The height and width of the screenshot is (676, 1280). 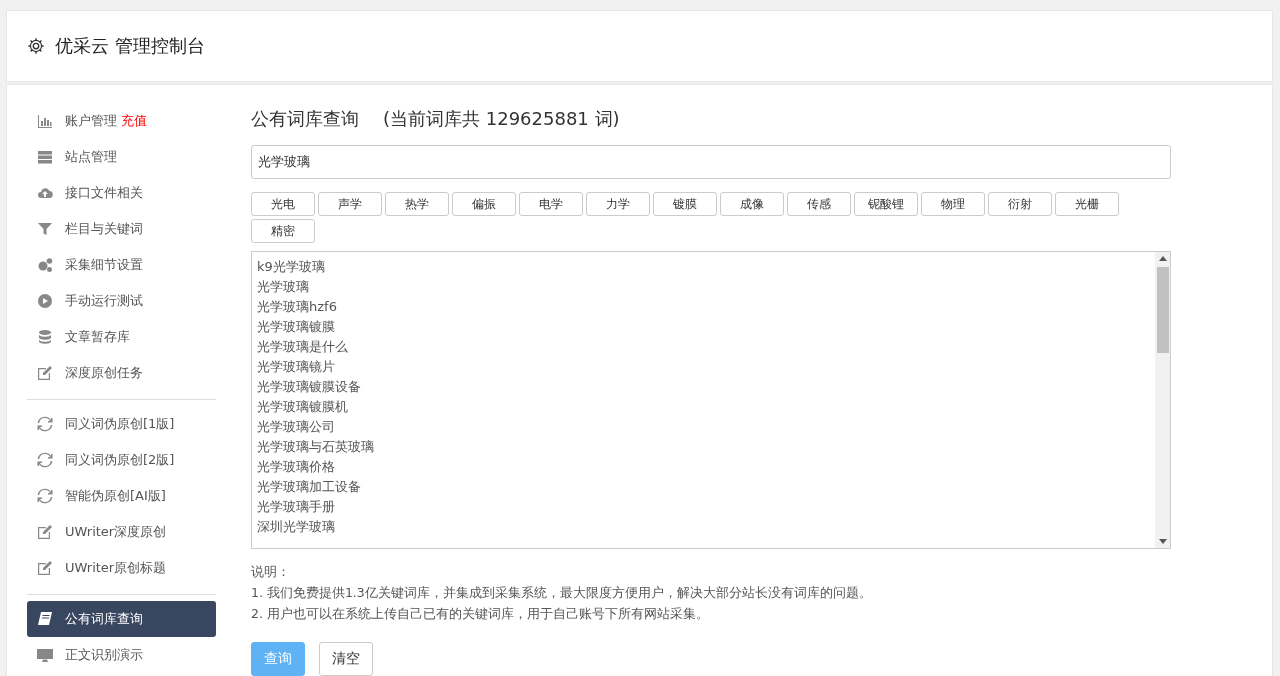 What do you see at coordinates (121, 496) in the screenshot?
I see `sidebar-item: 智能伪原创[AI版]` at bounding box center [121, 496].